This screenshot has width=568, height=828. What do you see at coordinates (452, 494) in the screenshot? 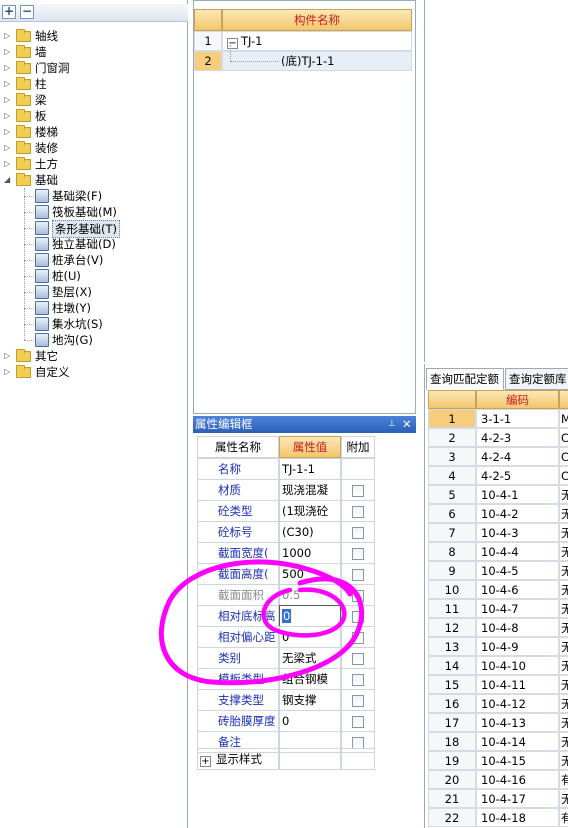
I see `row-number: 5` at bounding box center [452, 494].